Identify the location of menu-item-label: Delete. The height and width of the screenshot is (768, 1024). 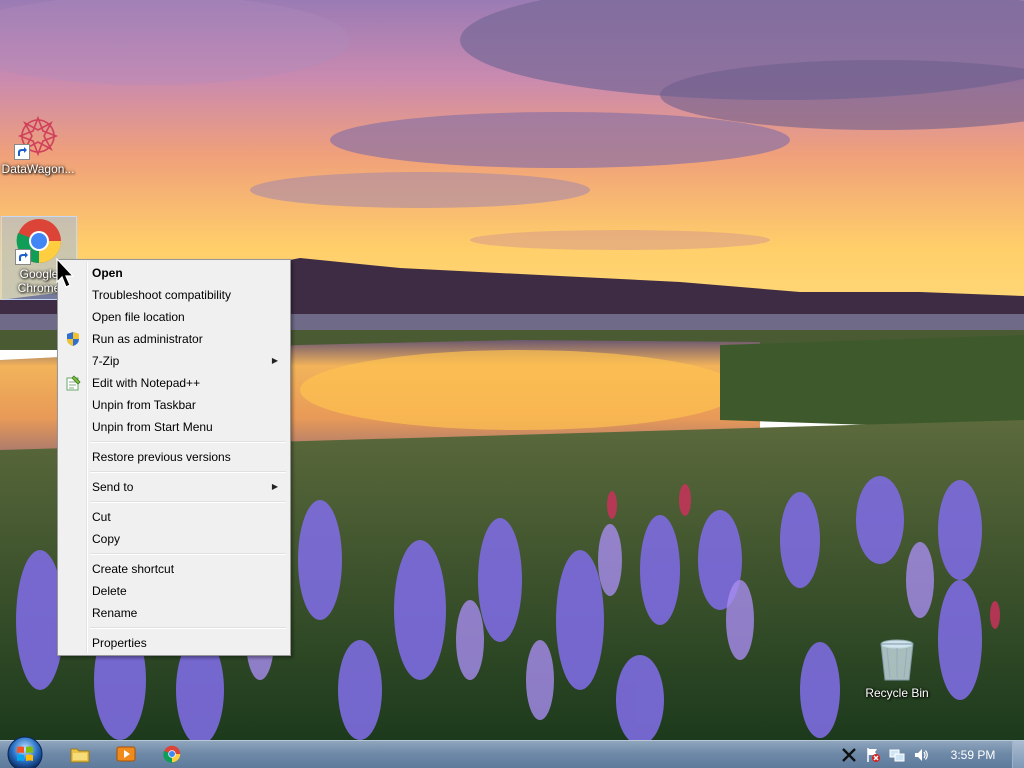
(109, 591).